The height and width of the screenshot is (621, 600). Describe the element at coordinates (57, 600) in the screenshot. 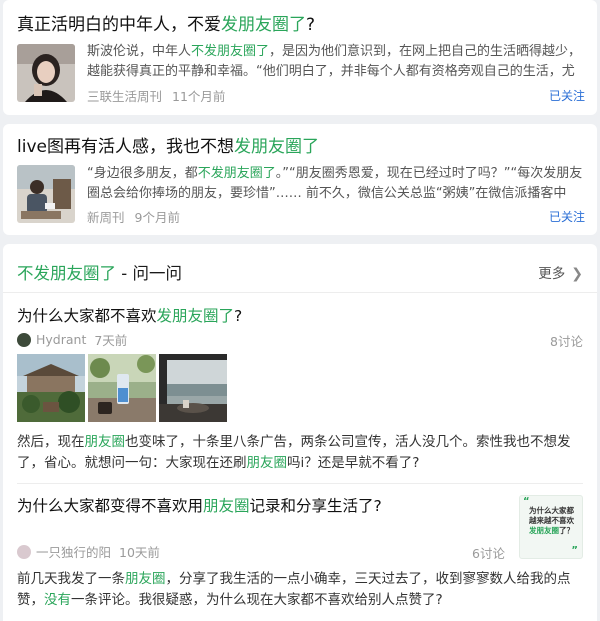

I see `excerpt-link: 没有` at that location.